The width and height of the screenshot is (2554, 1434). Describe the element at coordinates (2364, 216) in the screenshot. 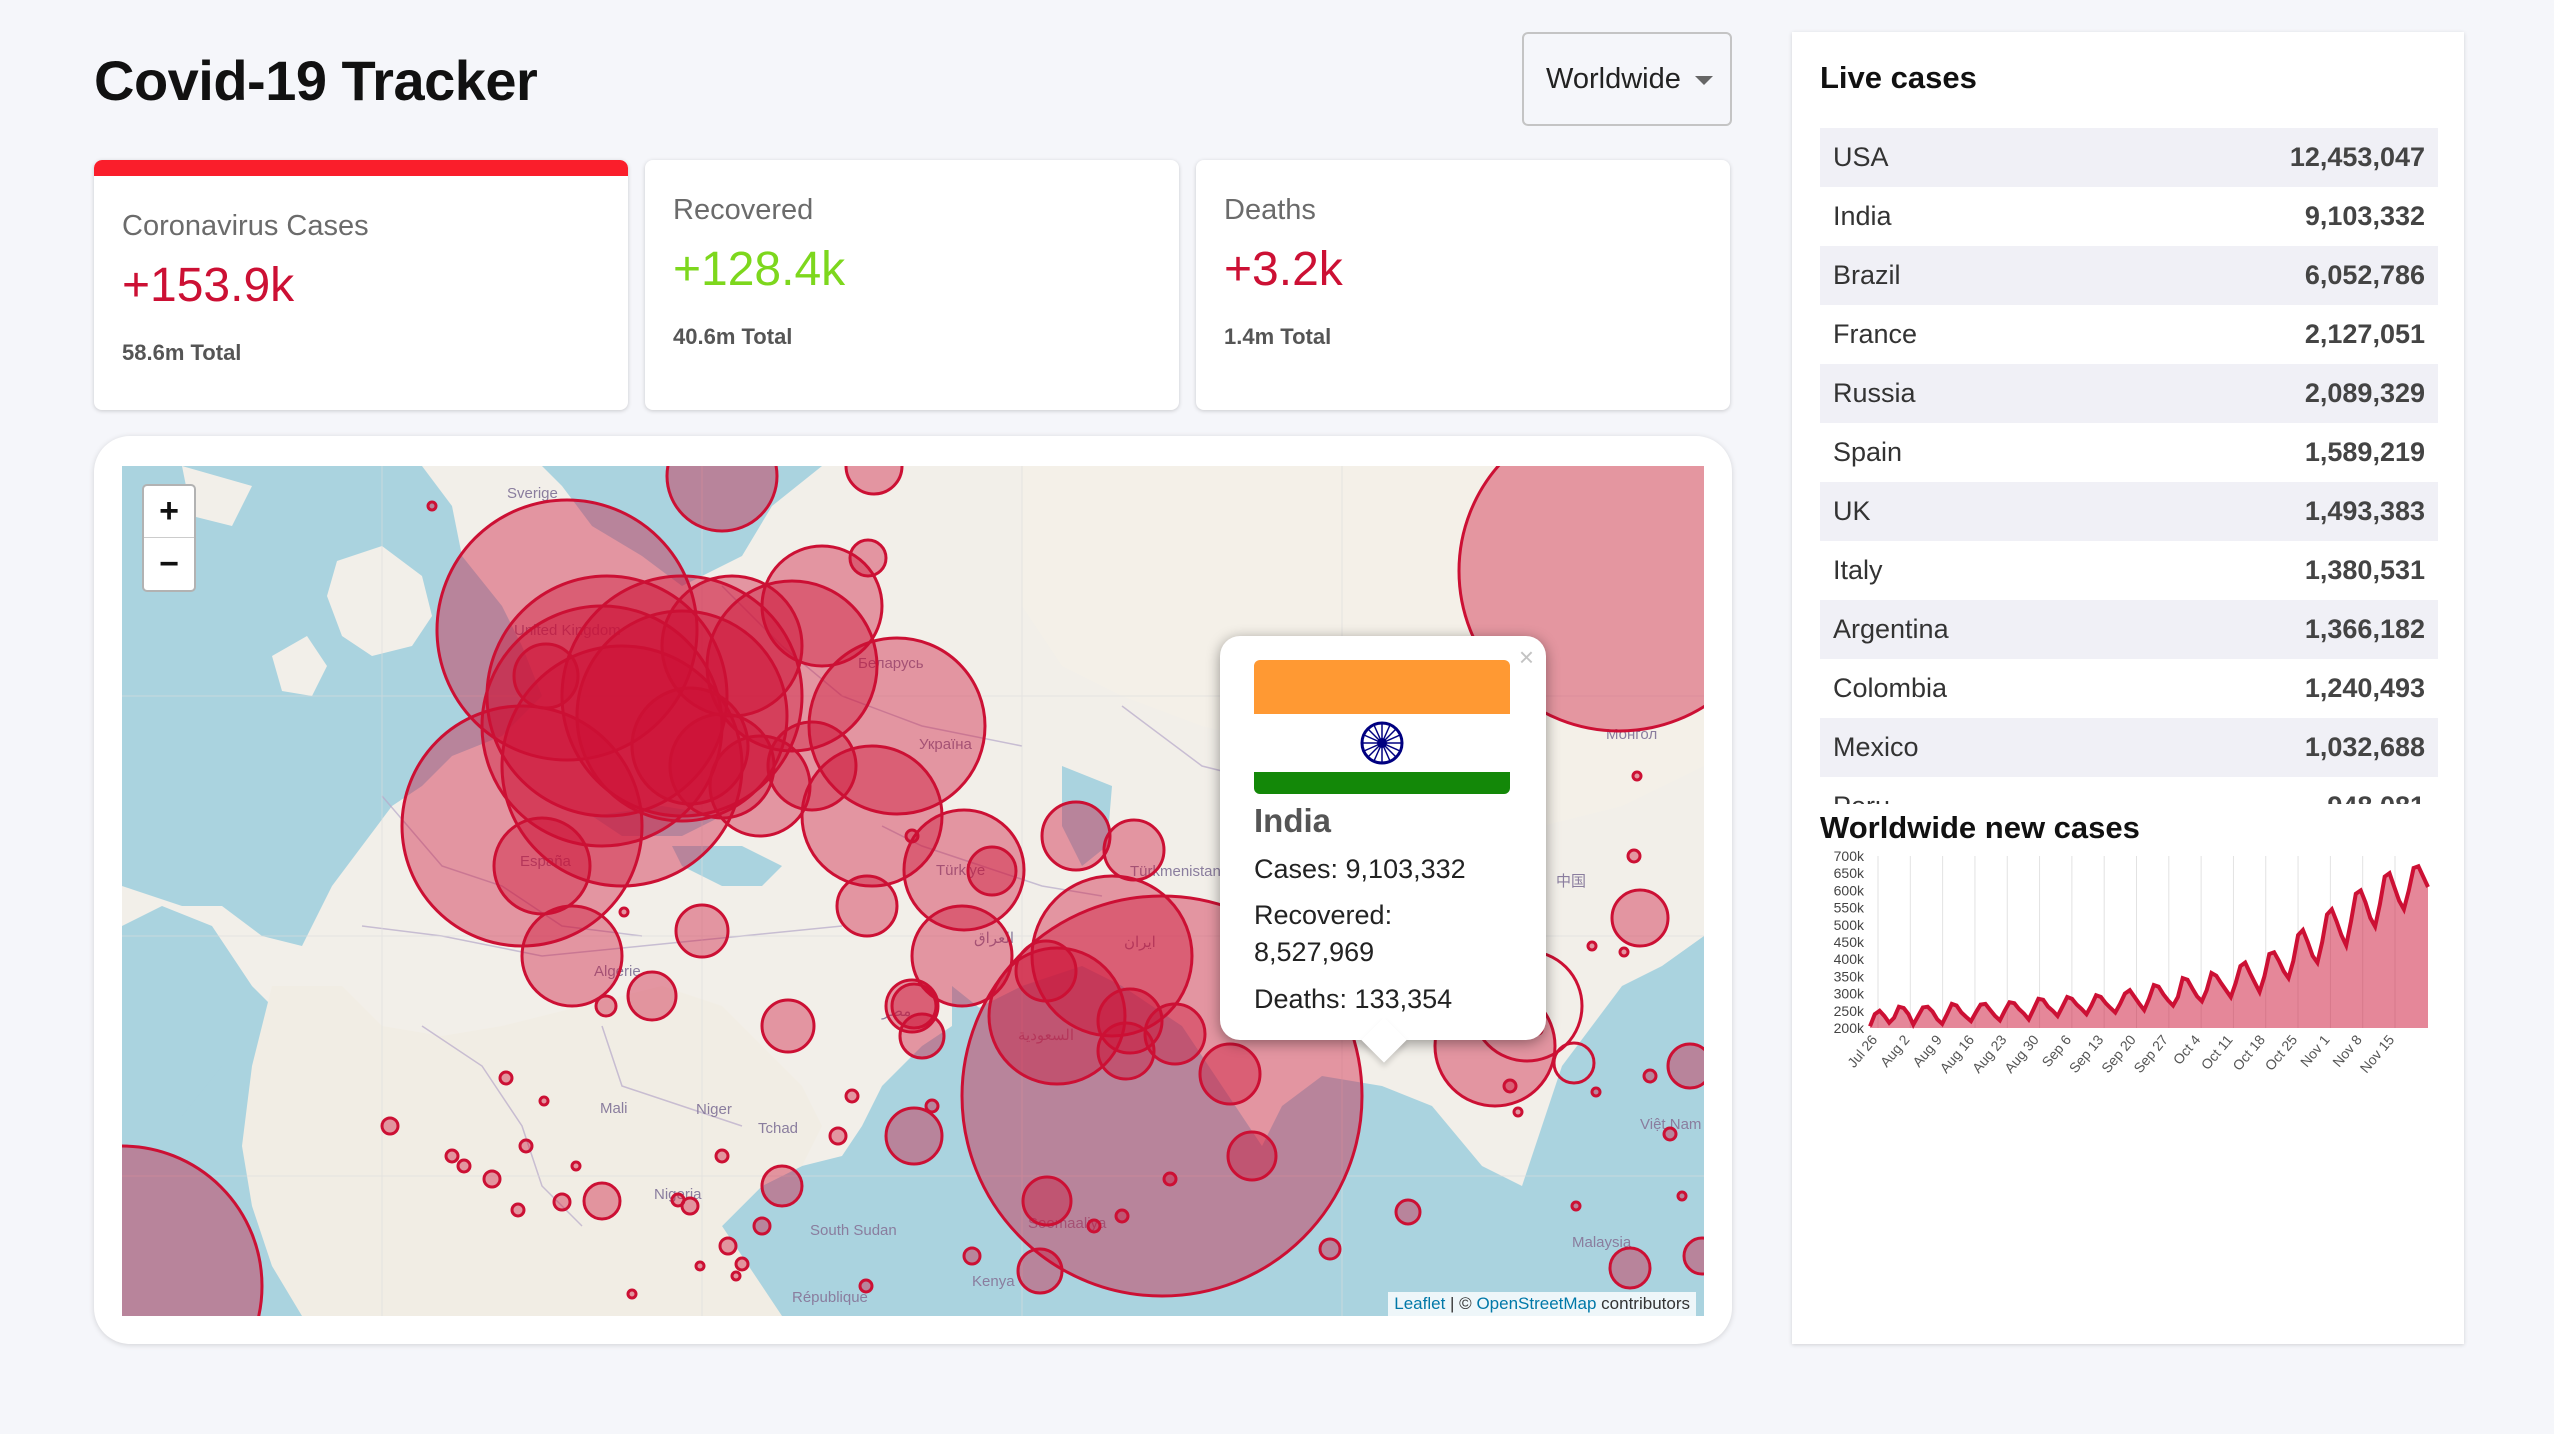

I see `row-cases: 9,103,332` at that location.